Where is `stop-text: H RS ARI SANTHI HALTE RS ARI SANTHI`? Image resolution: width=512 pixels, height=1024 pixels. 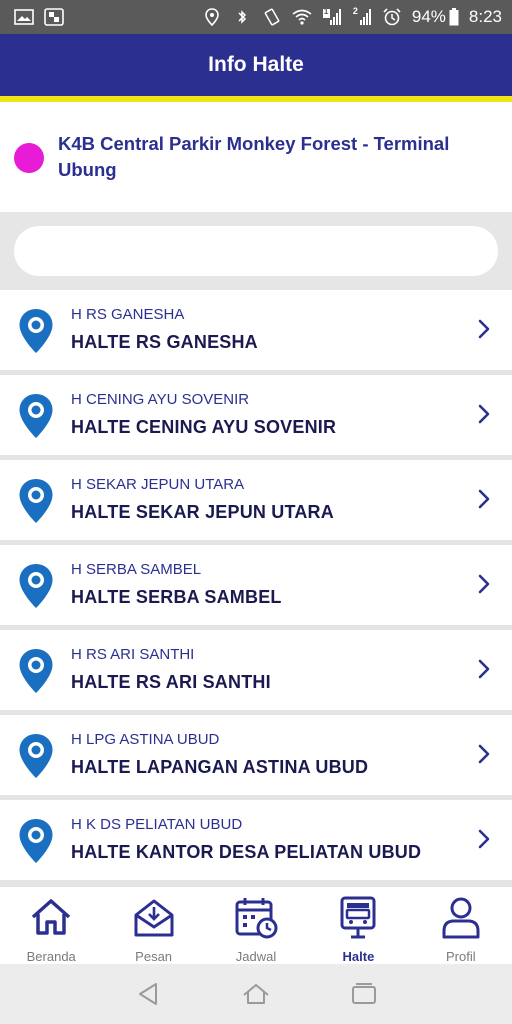
stop-text: H RS ARI SANTHI HALTE RS ARI SANTHI is located at coordinates (171, 669).